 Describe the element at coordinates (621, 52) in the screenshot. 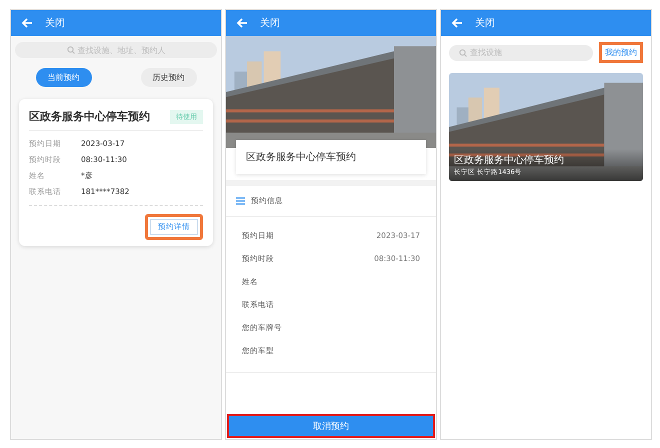

I see `my-reservations-link: 我的预约` at that location.